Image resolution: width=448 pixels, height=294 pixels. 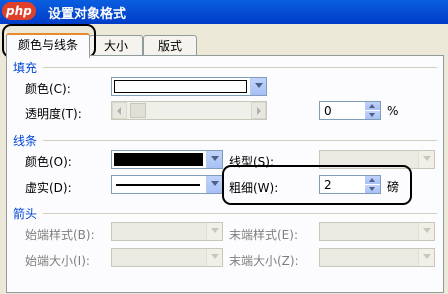 What do you see at coordinates (48, 45) in the screenshot?
I see `tab-color-and-lines: 颜色与线条` at bounding box center [48, 45].